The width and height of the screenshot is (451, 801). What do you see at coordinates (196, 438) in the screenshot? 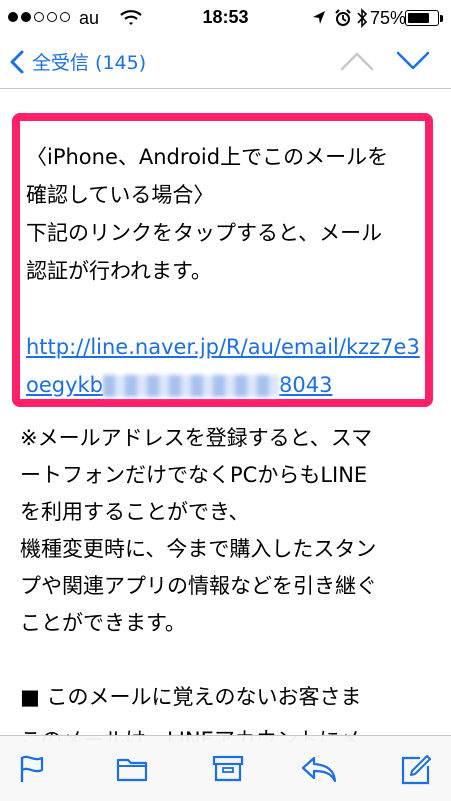
I see `body-line: ※メールアドレスを登録すると、スマ` at bounding box center [196, 438].